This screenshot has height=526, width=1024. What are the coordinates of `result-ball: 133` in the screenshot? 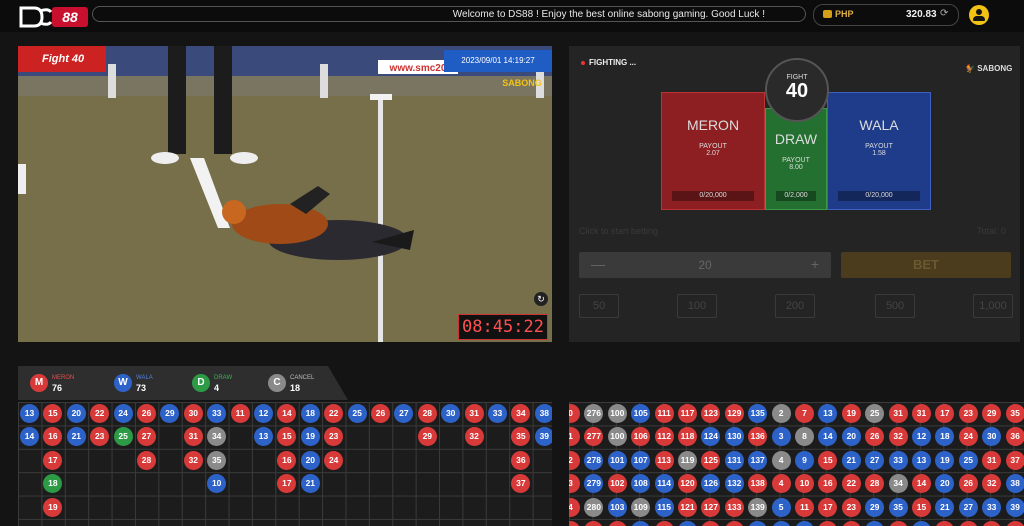 It's located at (734, 507).